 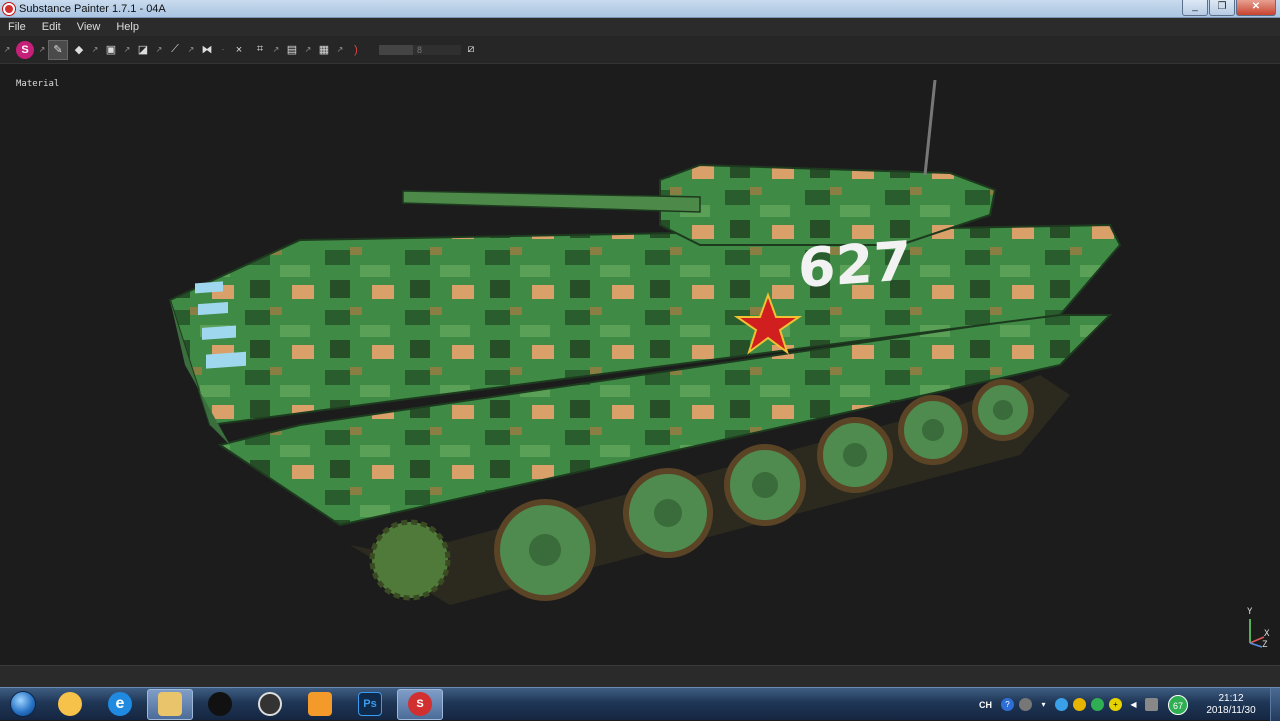 I want to click on browser-tray-icon, so click(x=1079, y=704).